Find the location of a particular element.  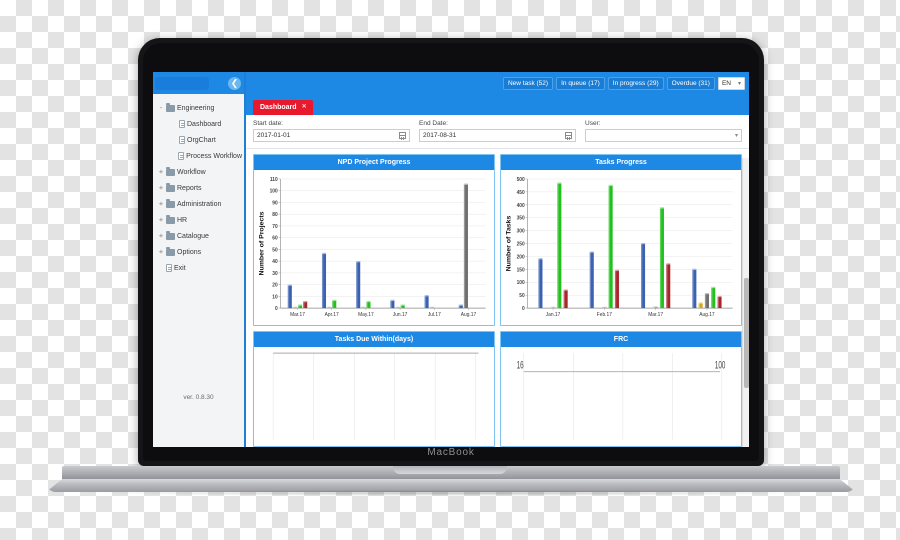

language-select: EN ▾ is located at coordinates (731, 83).